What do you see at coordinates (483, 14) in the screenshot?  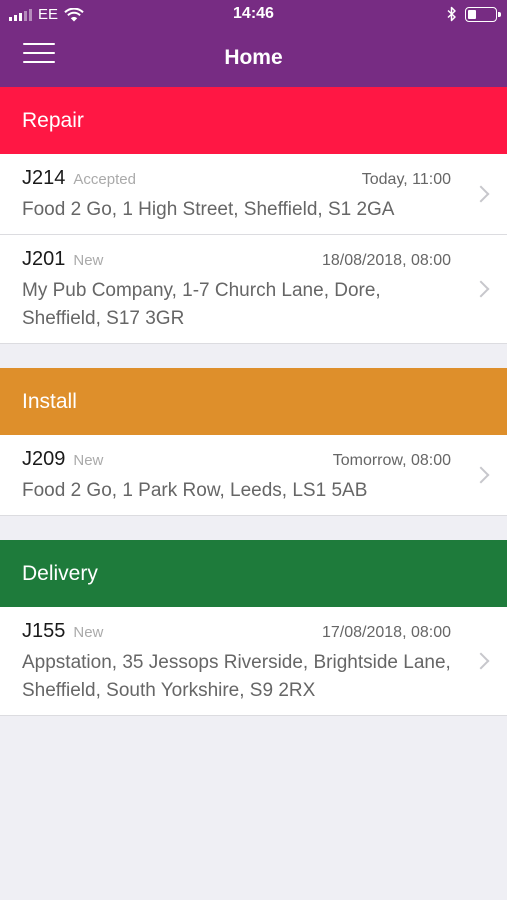 I see `battery-icon` at bounding box center [483, 14].